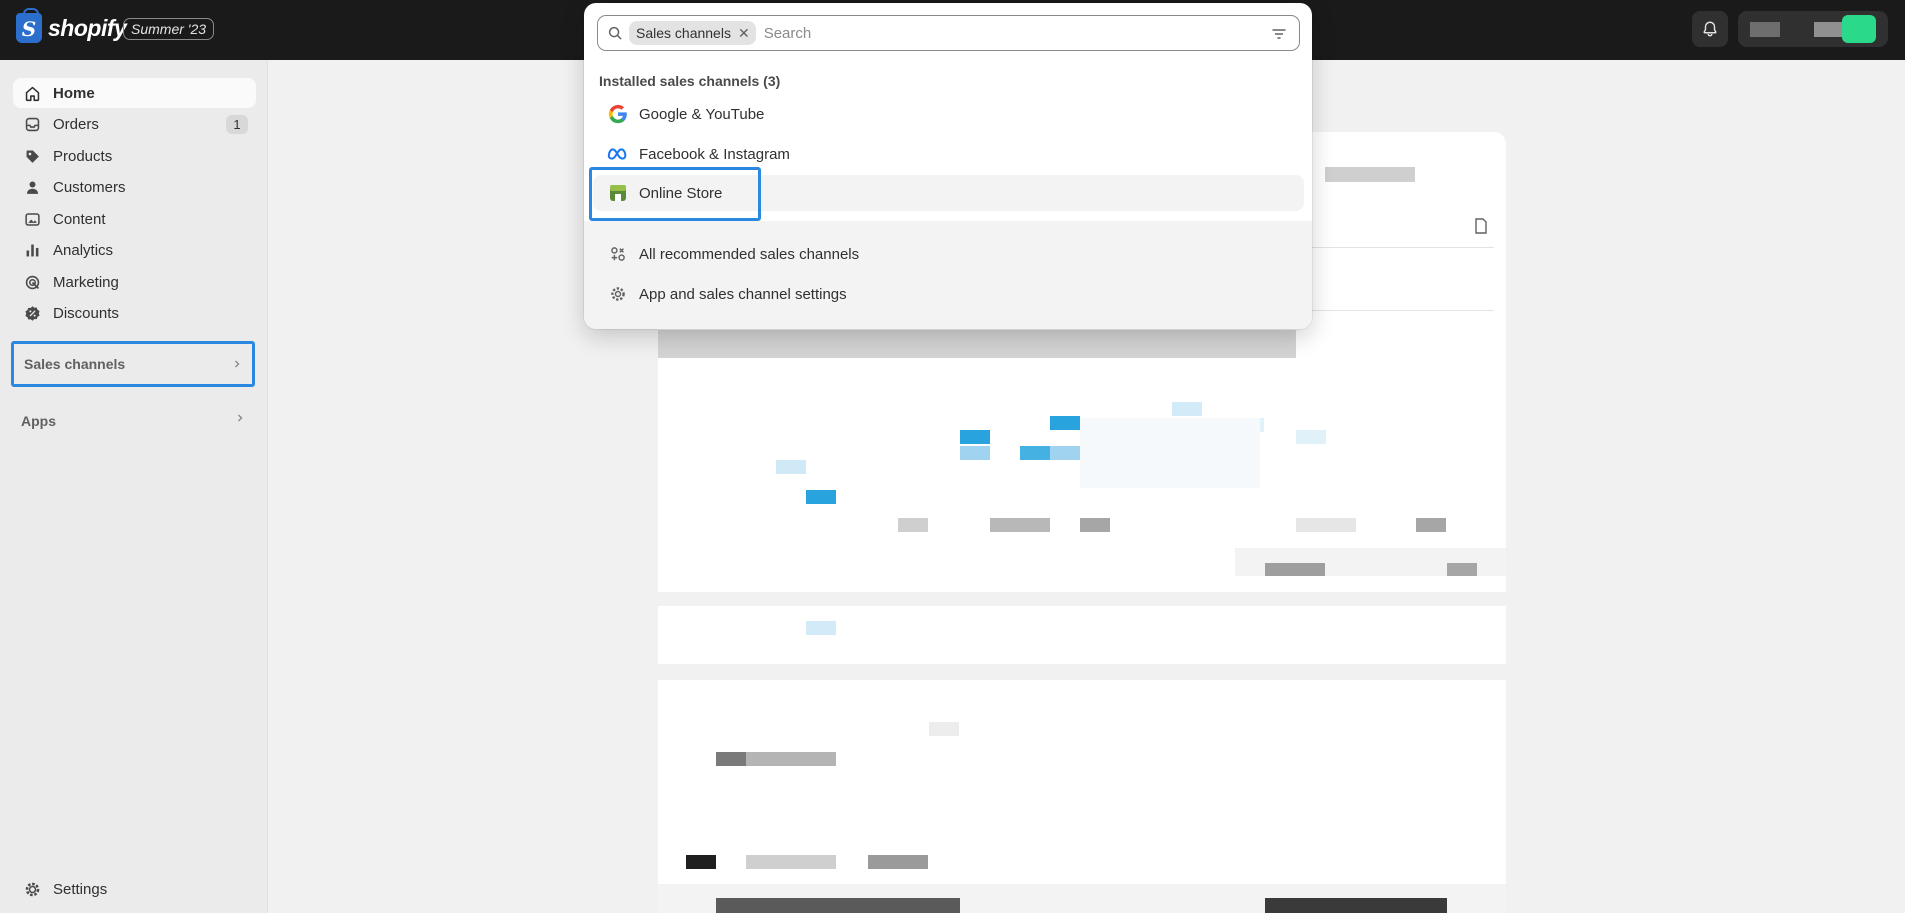 This screenshot has height=913, width=1905. What do you see at coordinates (681, 193) in the screenshot?
I see `channel-label: Online Store` at bounding box center [681, 193].